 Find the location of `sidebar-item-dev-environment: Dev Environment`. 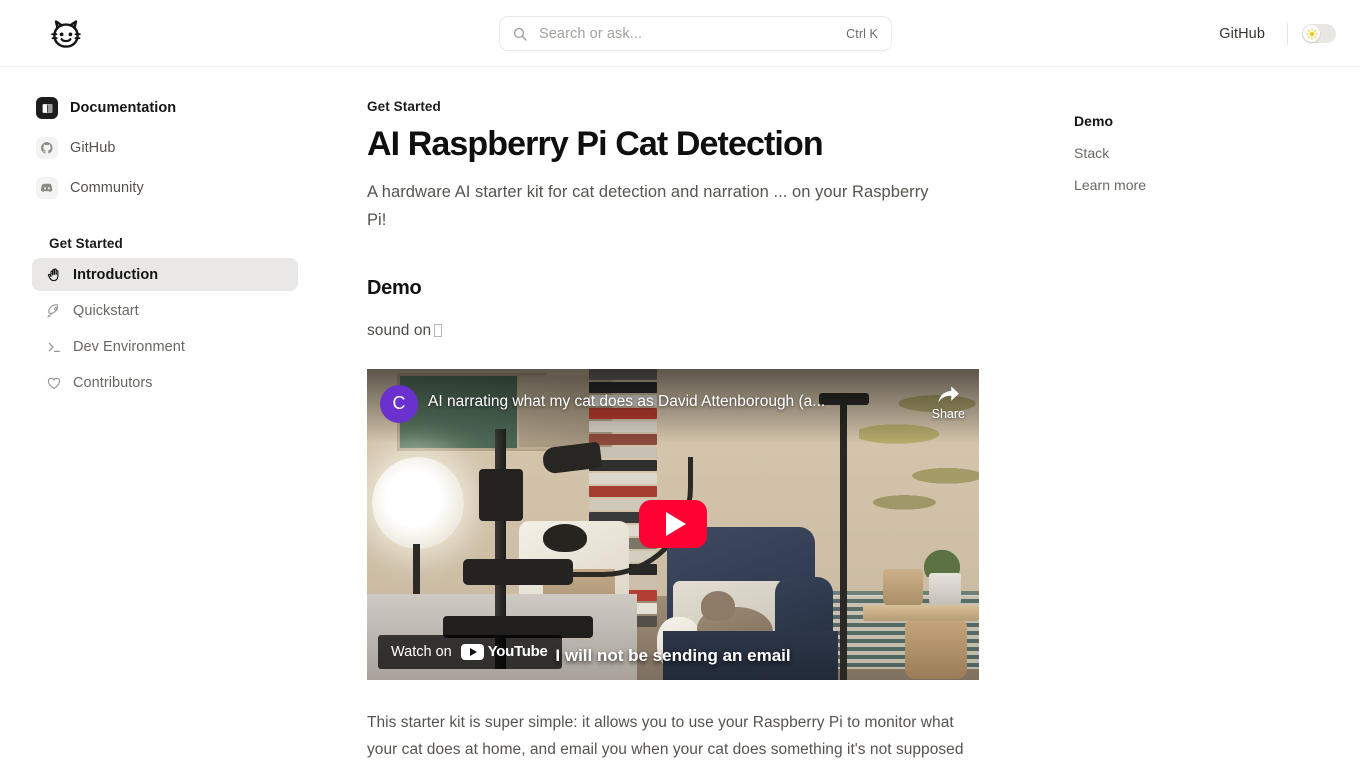

sidebar-item-dev-environment: Dev Environment is located at coordinates (165, 346).